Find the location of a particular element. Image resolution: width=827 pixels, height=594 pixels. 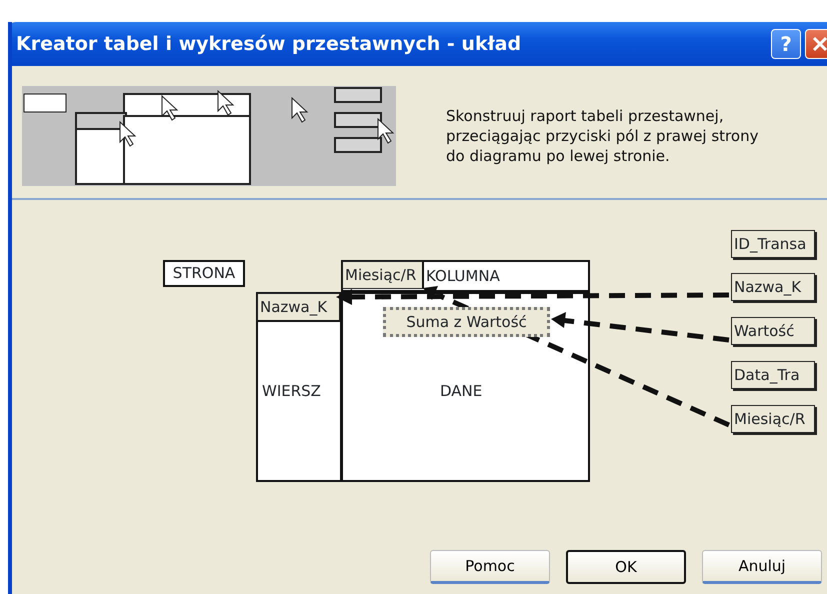

row-field-button: Nazwa_K is located at coordinates (298, 307).